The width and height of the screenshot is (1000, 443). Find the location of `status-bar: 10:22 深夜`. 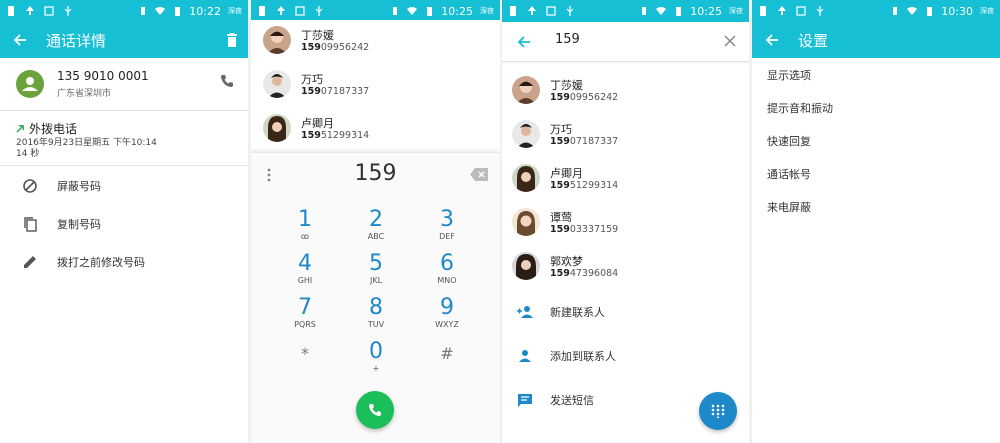

status-bar: 10:22 深夜 is located at coordinates (124, 11).